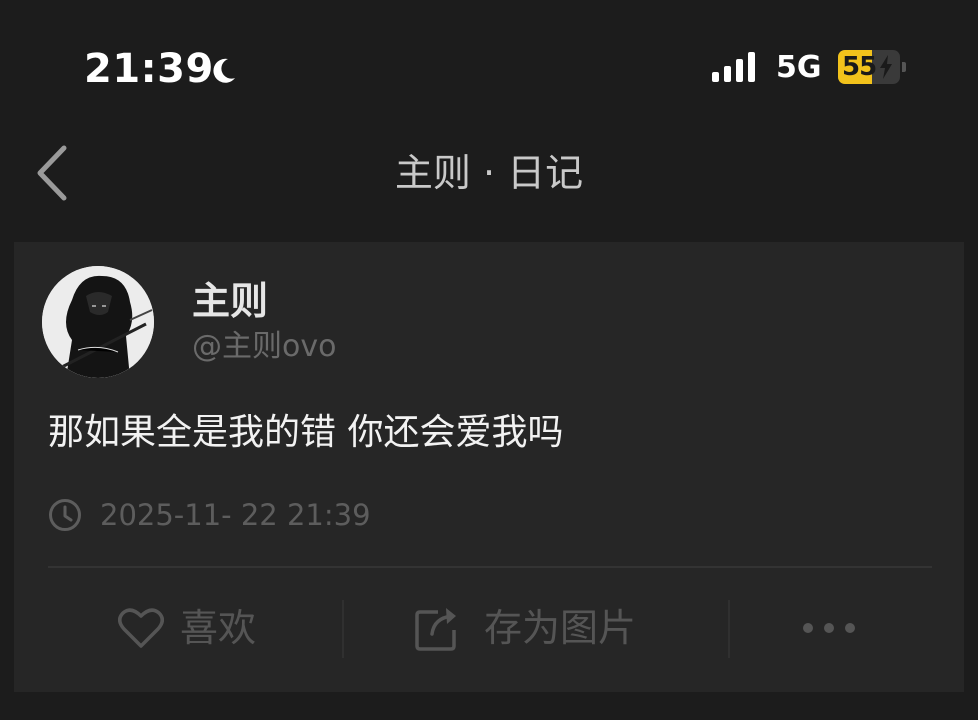 The height and width of the screenshot is (720, 978). What do you see at coordinates (489, 173) in the screenshot?
I see `page-title: 主则 · 日记` at bounding box center [489, 173].